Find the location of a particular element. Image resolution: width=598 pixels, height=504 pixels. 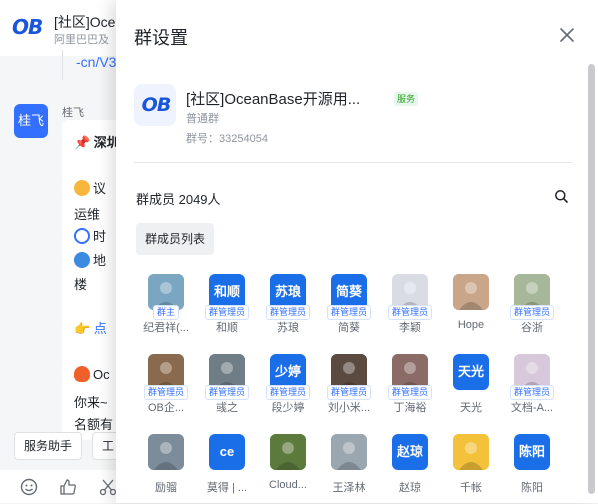

member-item: 千帐 is located at coordinates (471, 469).